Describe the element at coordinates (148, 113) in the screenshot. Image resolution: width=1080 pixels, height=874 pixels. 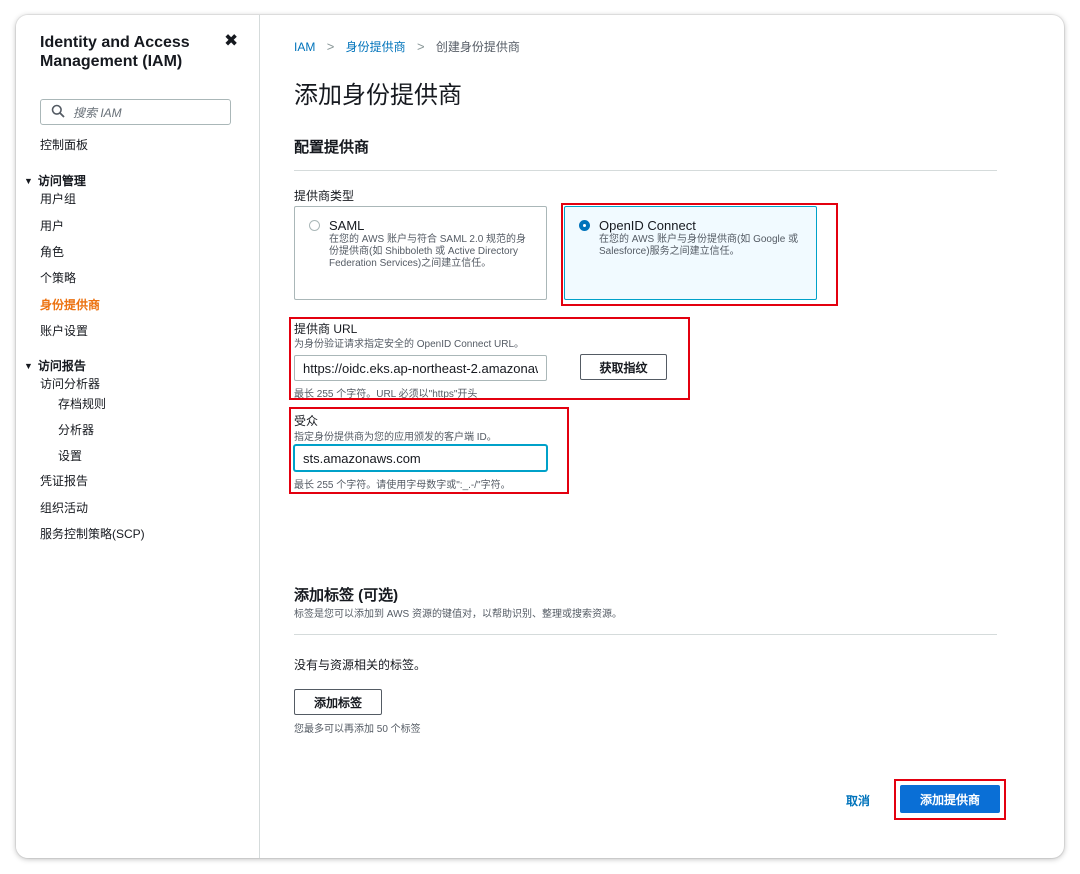
I see `search-input` at that location.